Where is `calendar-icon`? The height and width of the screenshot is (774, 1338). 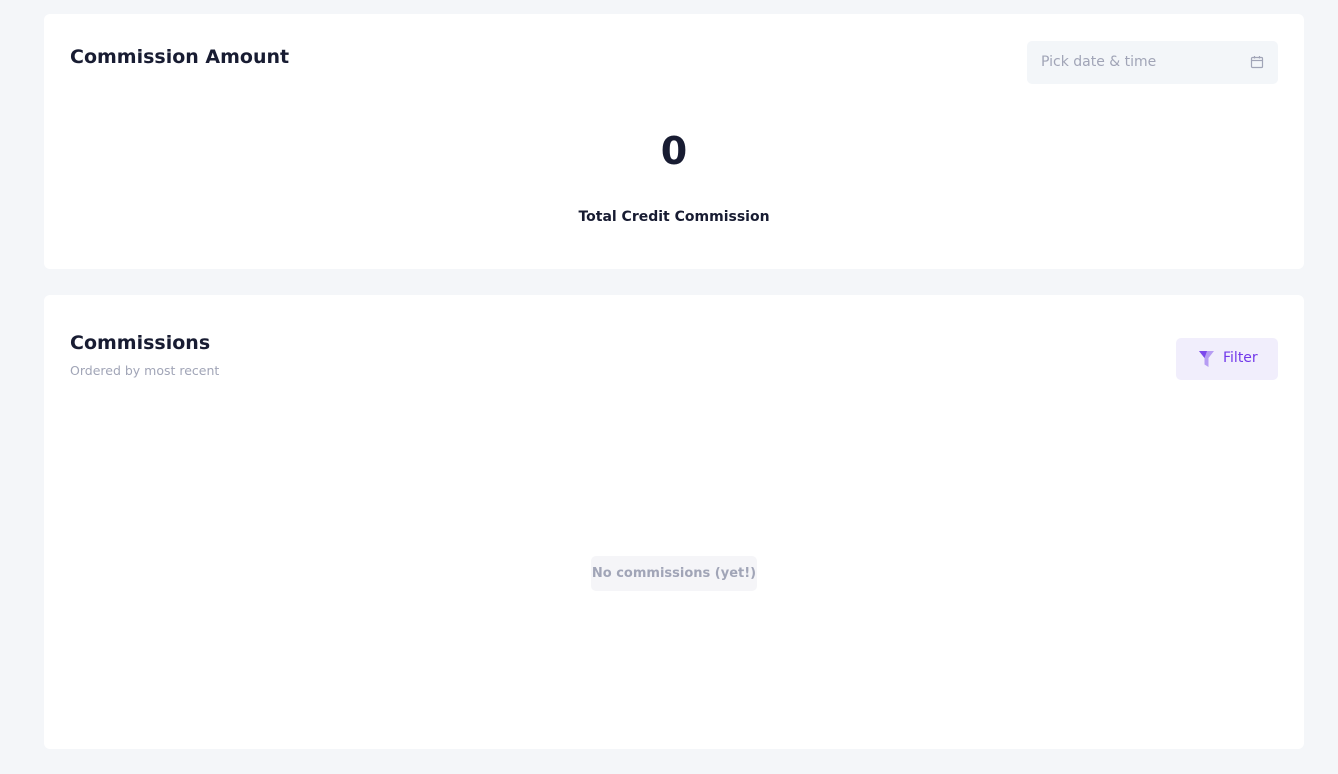 calendar-icon is located at coordinates (1257, 62).